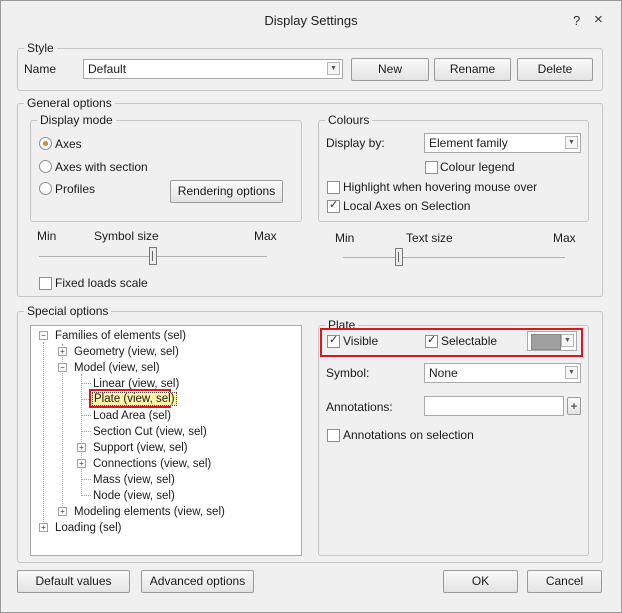 The image size is (622, 613). Describe the element at coordinates (226, 191) in the screenshot. I see `rendering-options-button: Rendering options` at that location.